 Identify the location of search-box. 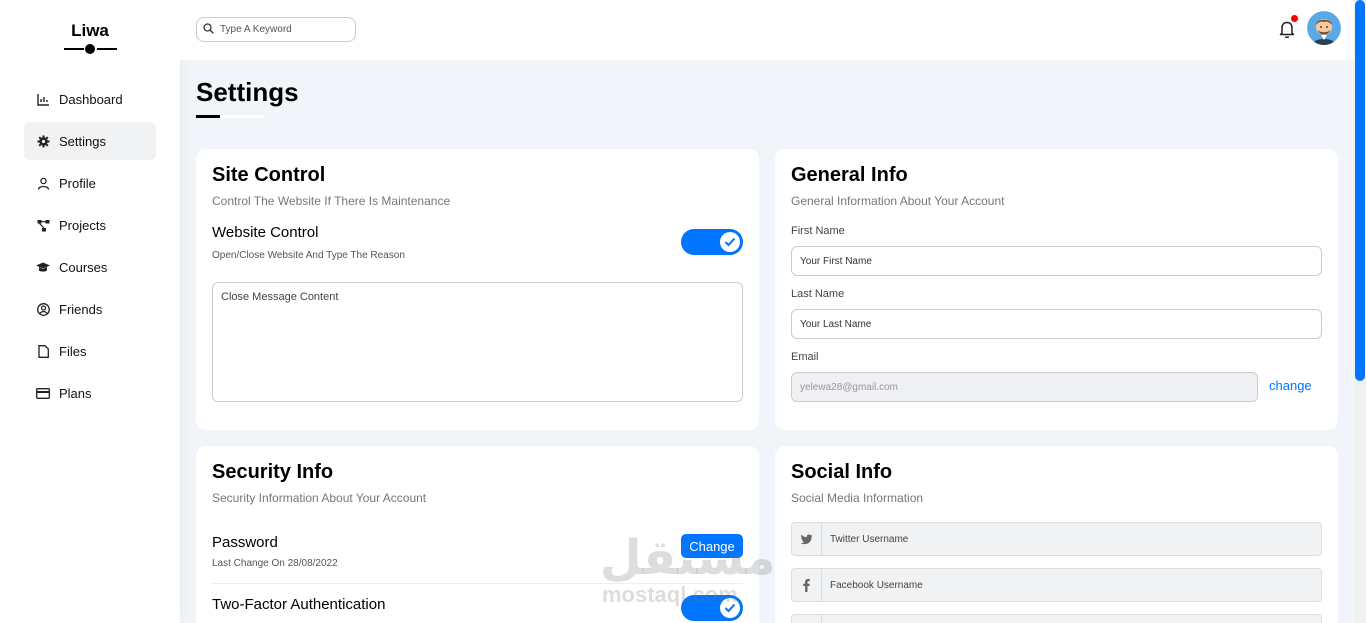
(276, 29).